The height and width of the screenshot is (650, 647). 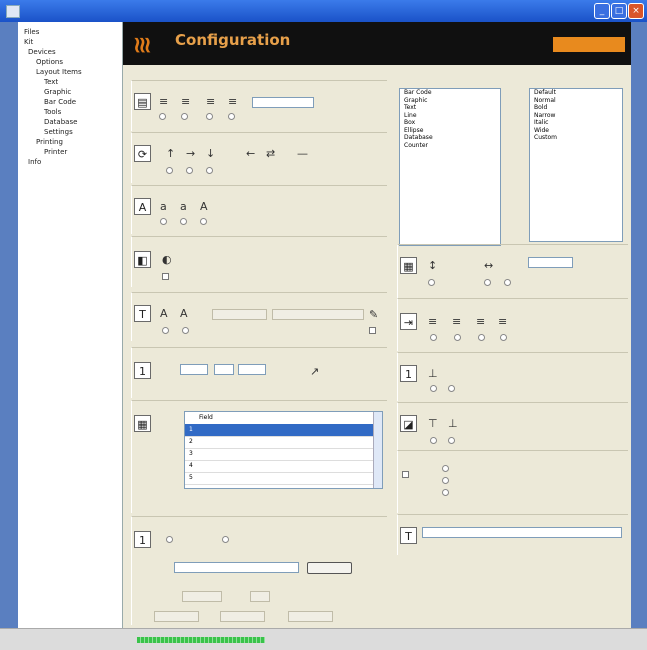 I want to click on offset-y-input, so click(x=224, y=369).